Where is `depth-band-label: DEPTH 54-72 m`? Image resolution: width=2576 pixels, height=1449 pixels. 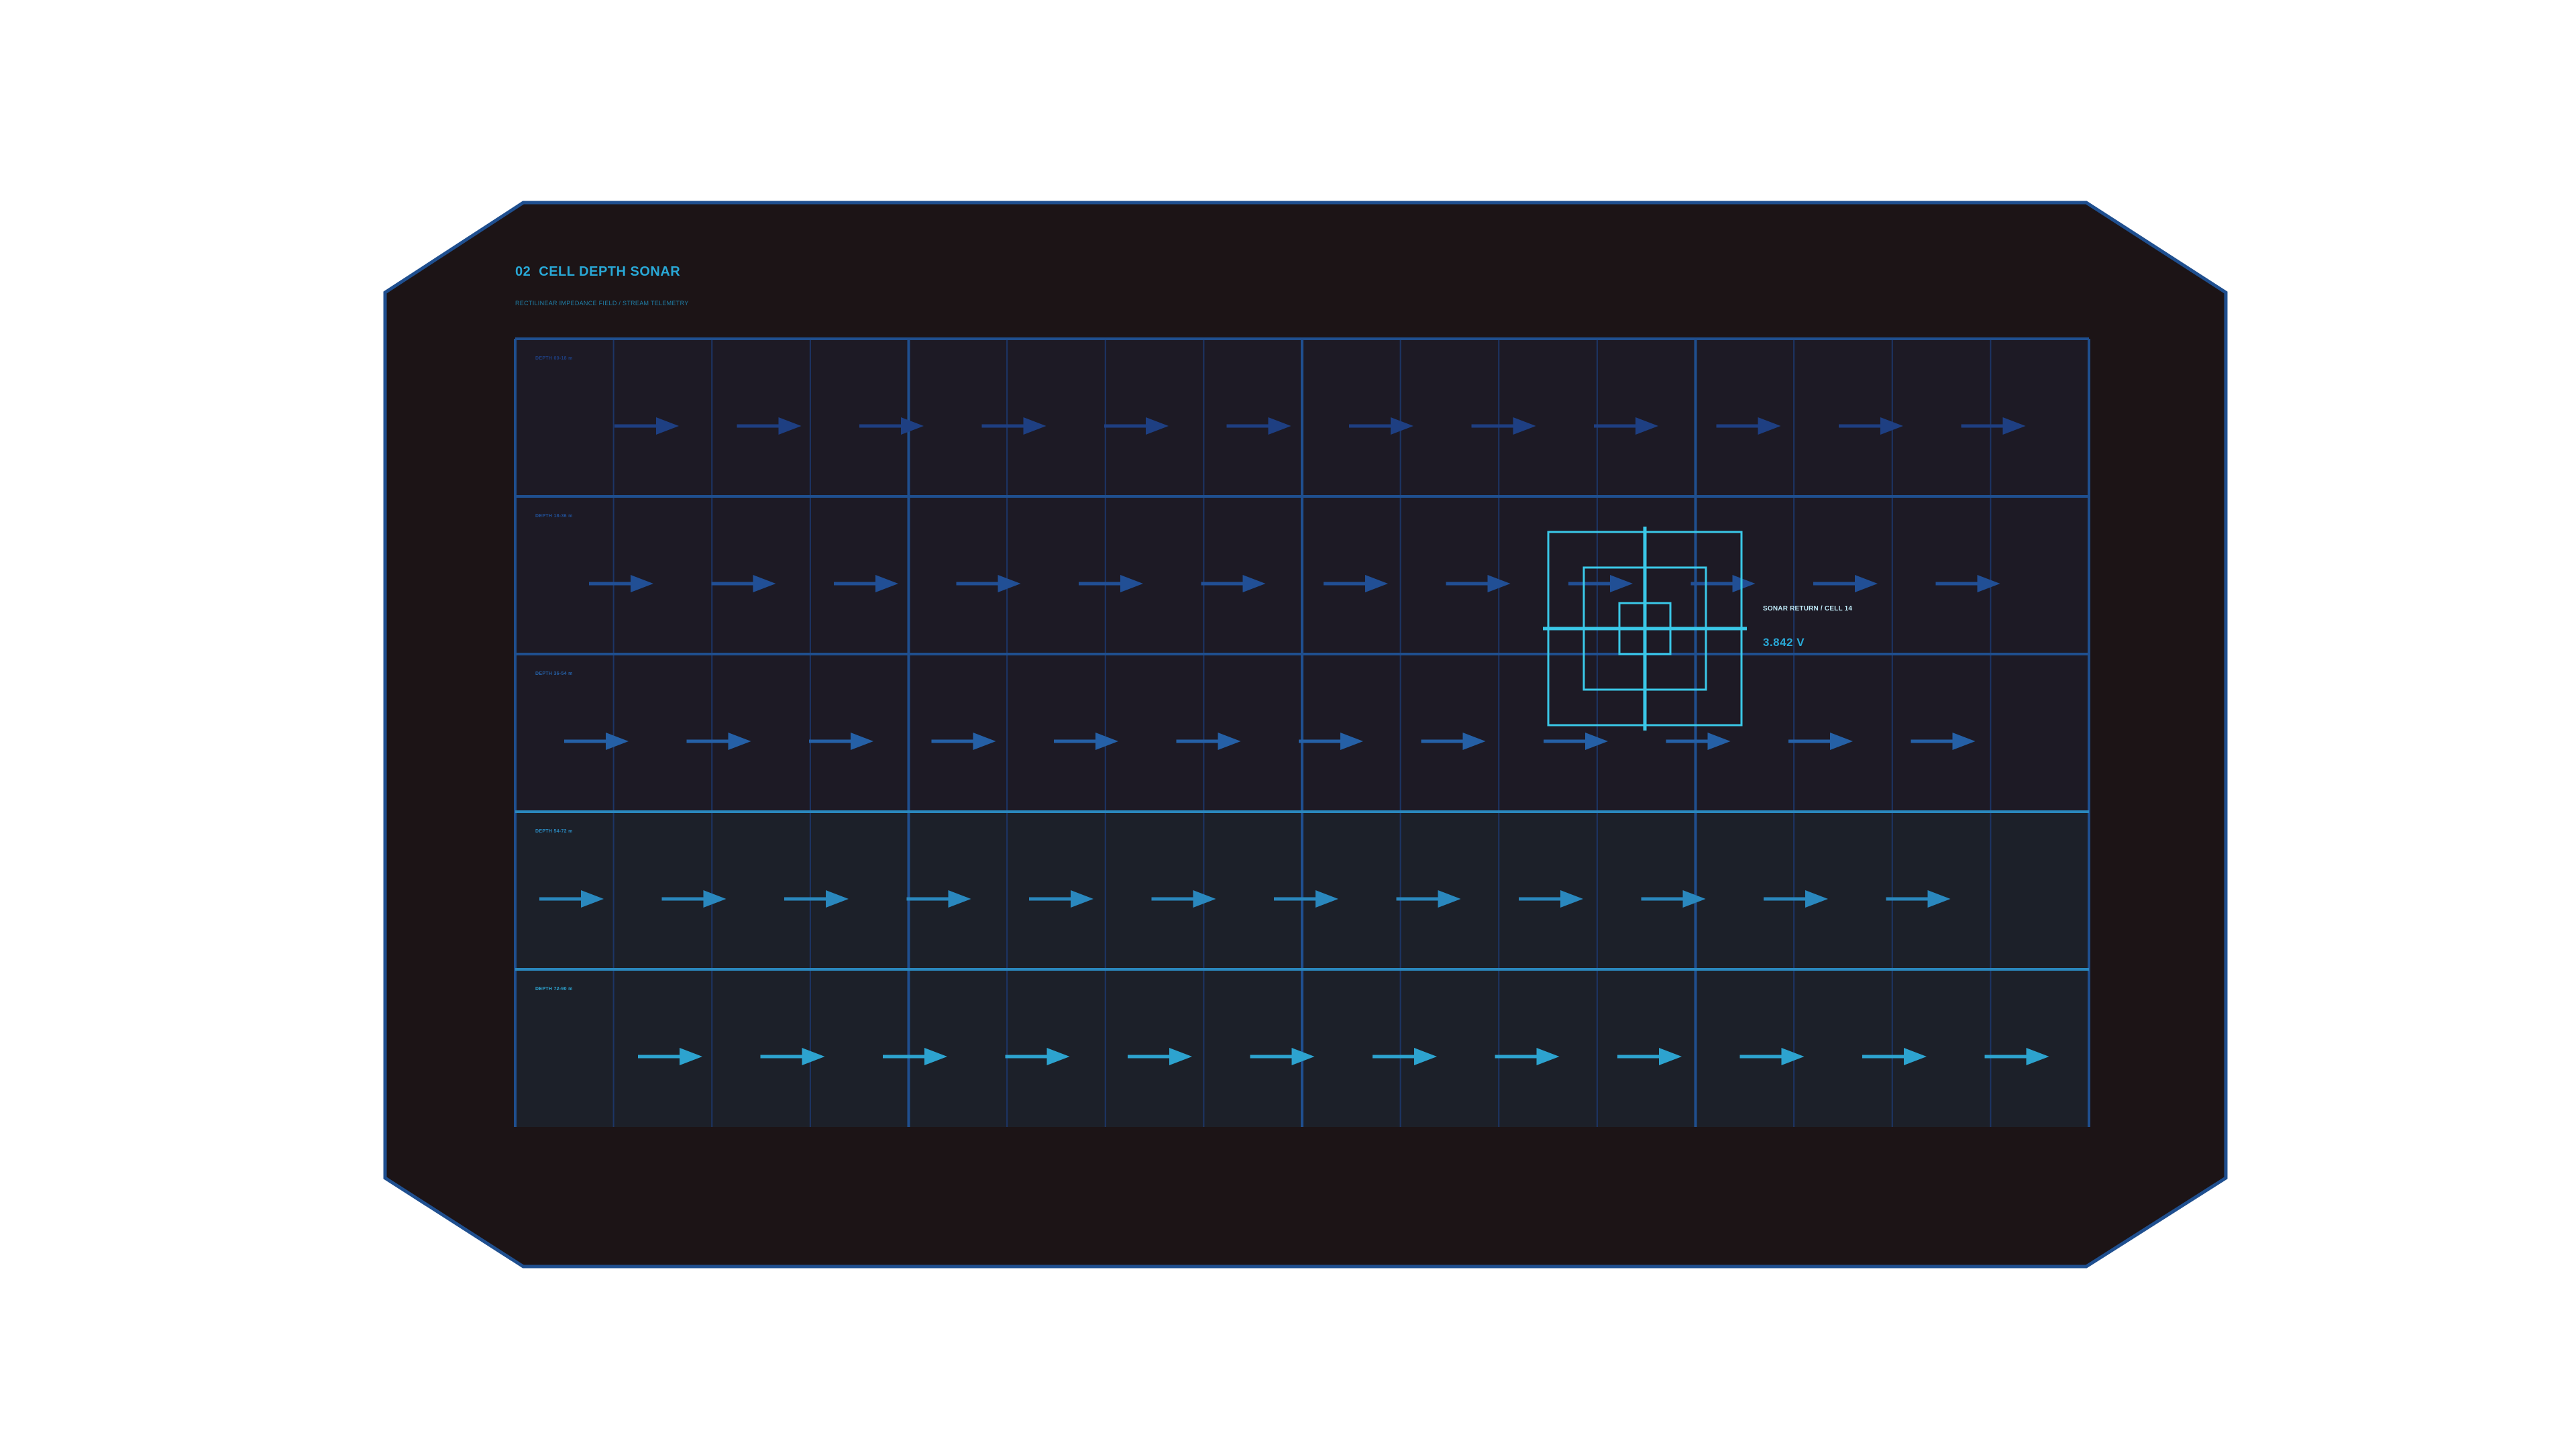
depth-band-label: DEPTH 54-72 m is located at coordinates (554, 831).